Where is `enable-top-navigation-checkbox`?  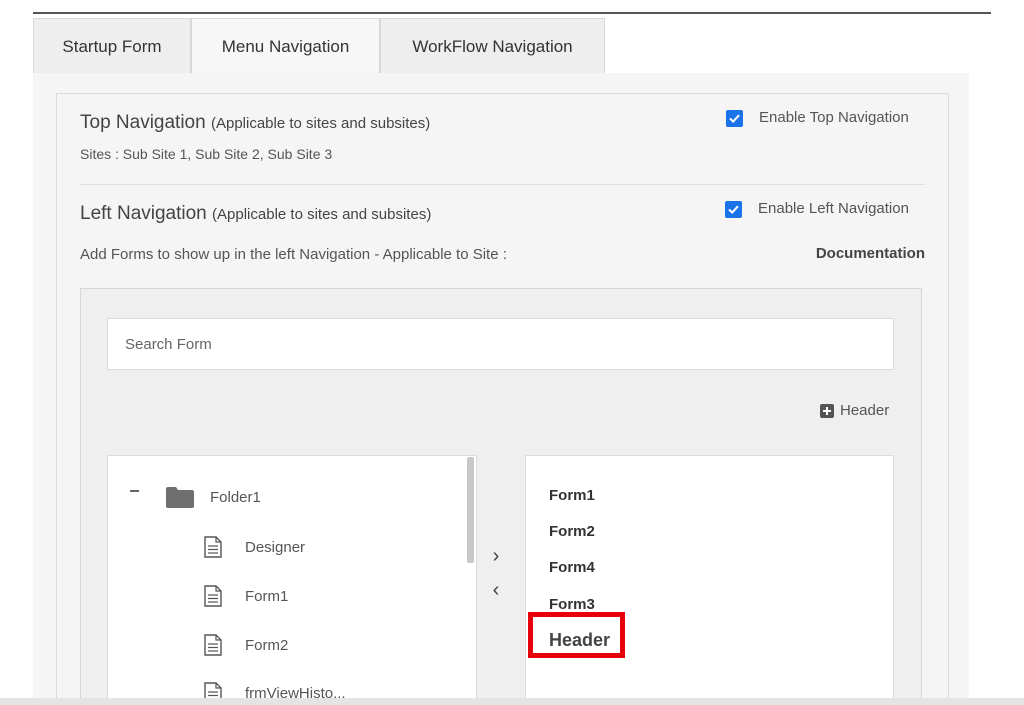
enable-top-navigation-checkbox is located at coordinates (734, 118).